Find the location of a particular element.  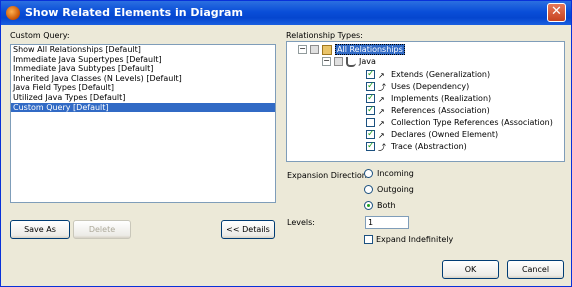

rel-row-declares: ↗ Declares (Owned Element) is located at coordinates (432, 134).